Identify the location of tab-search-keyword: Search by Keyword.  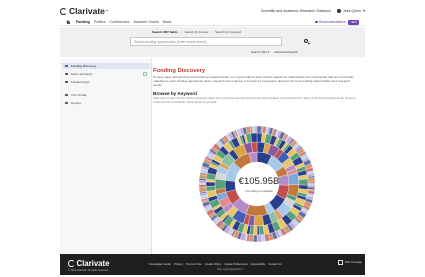
(228, 32).